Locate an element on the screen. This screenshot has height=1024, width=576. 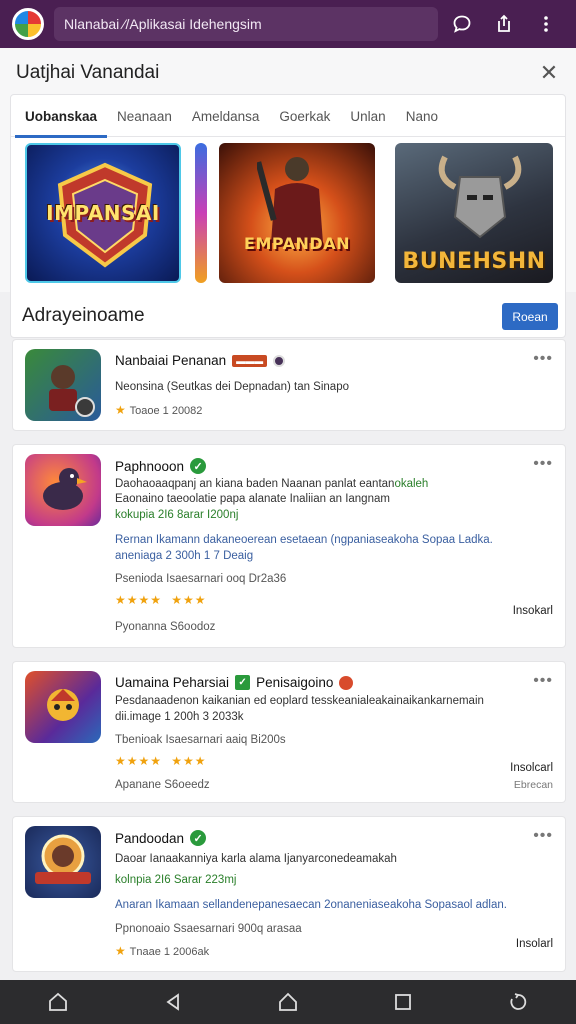
app-title: Pandoodan ✓ is located at coordinates (161, 838).